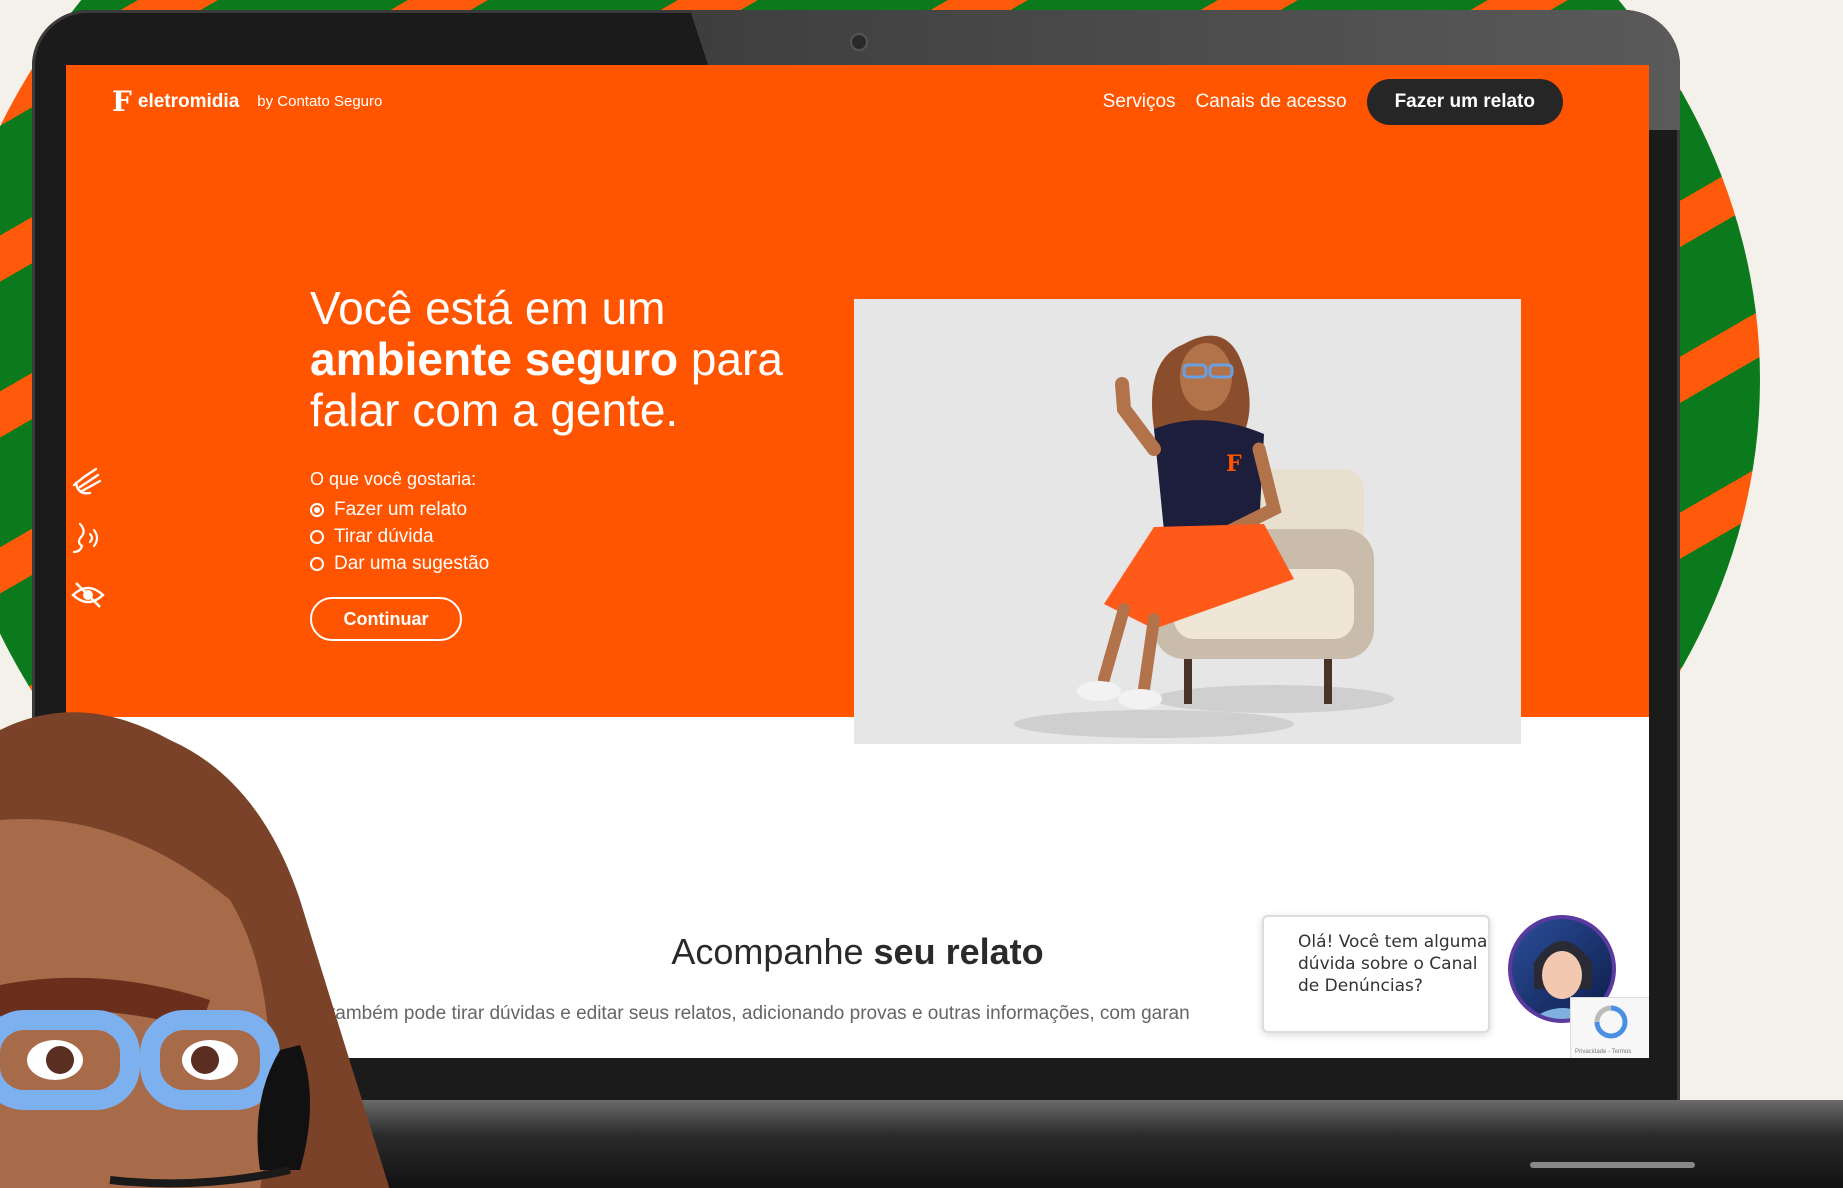 This screenshot has height=1188, width=1843. What do you see at coordinates (317, 510) in the screenshot?
I see `radio-selected-icon` at bounding box center [317, 510].